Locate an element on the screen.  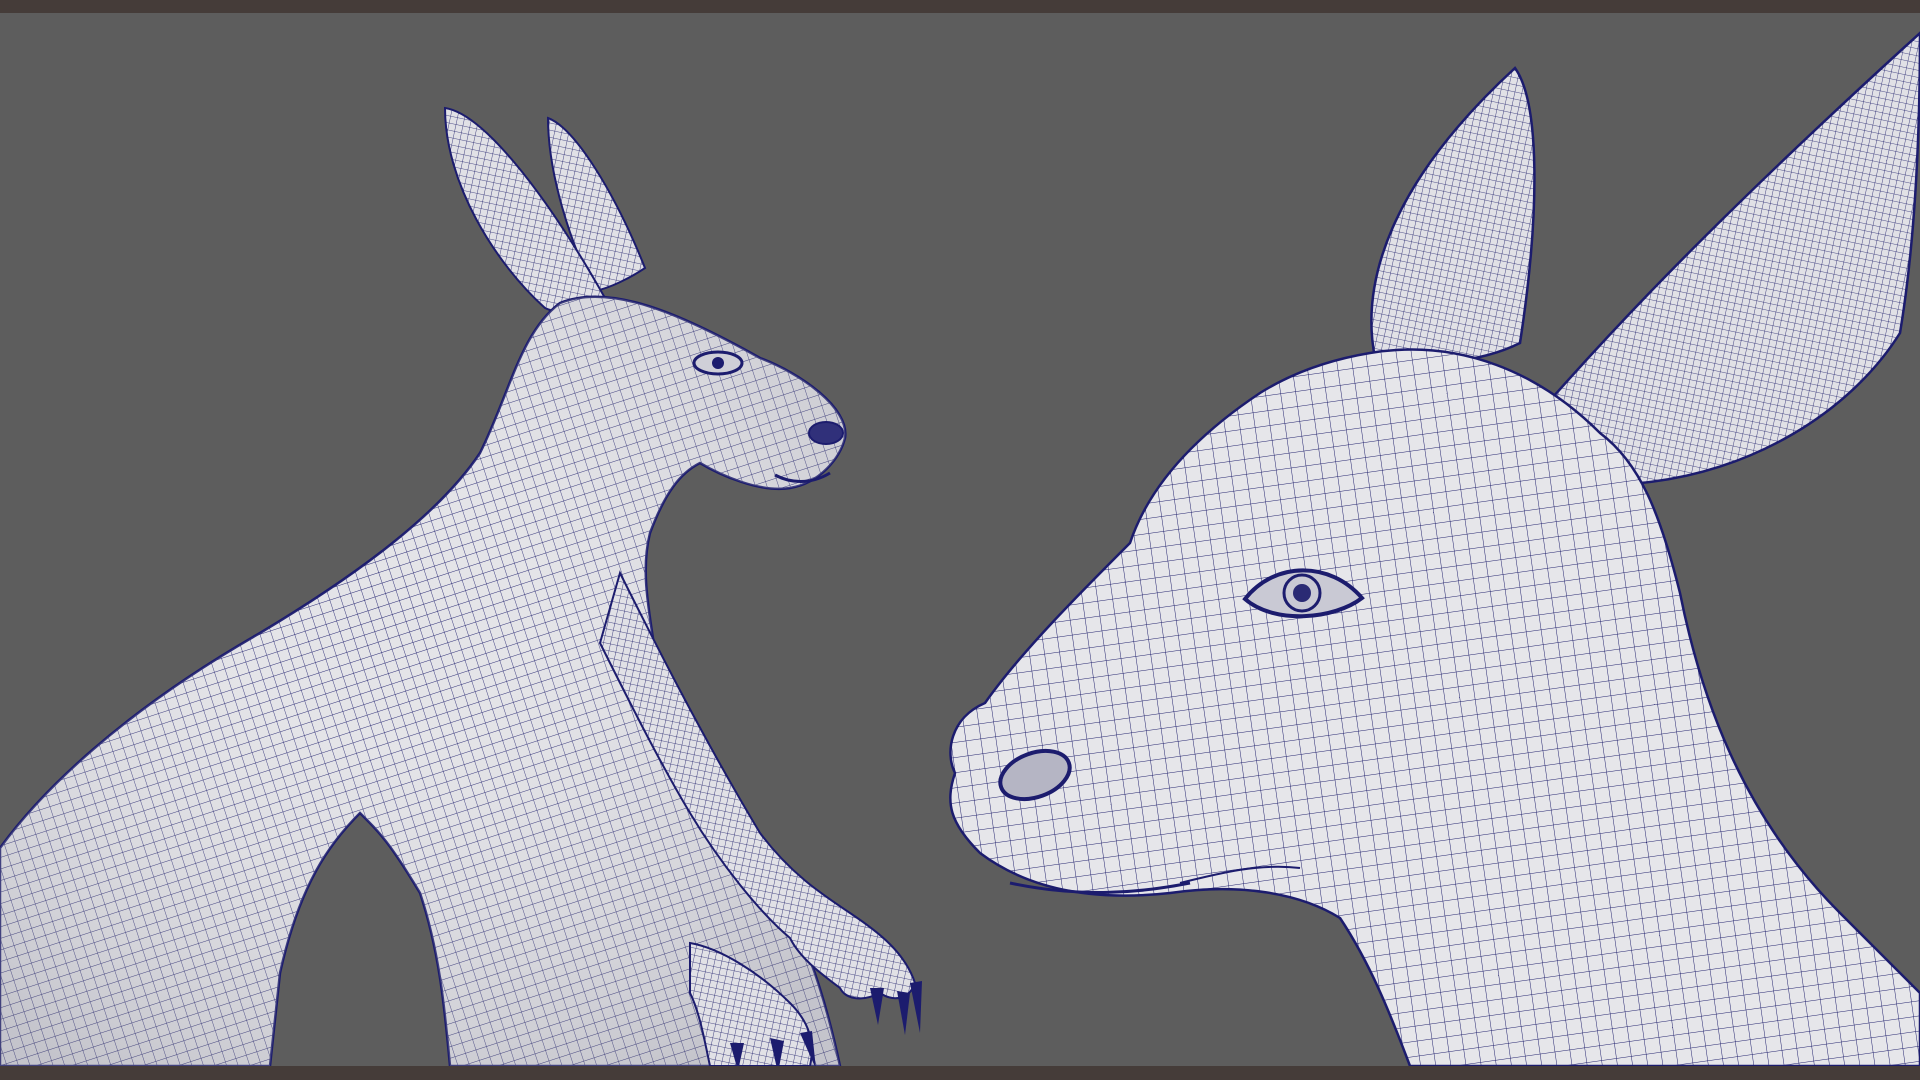
bottom-frame-bar is located at coordinates (960, 1073).